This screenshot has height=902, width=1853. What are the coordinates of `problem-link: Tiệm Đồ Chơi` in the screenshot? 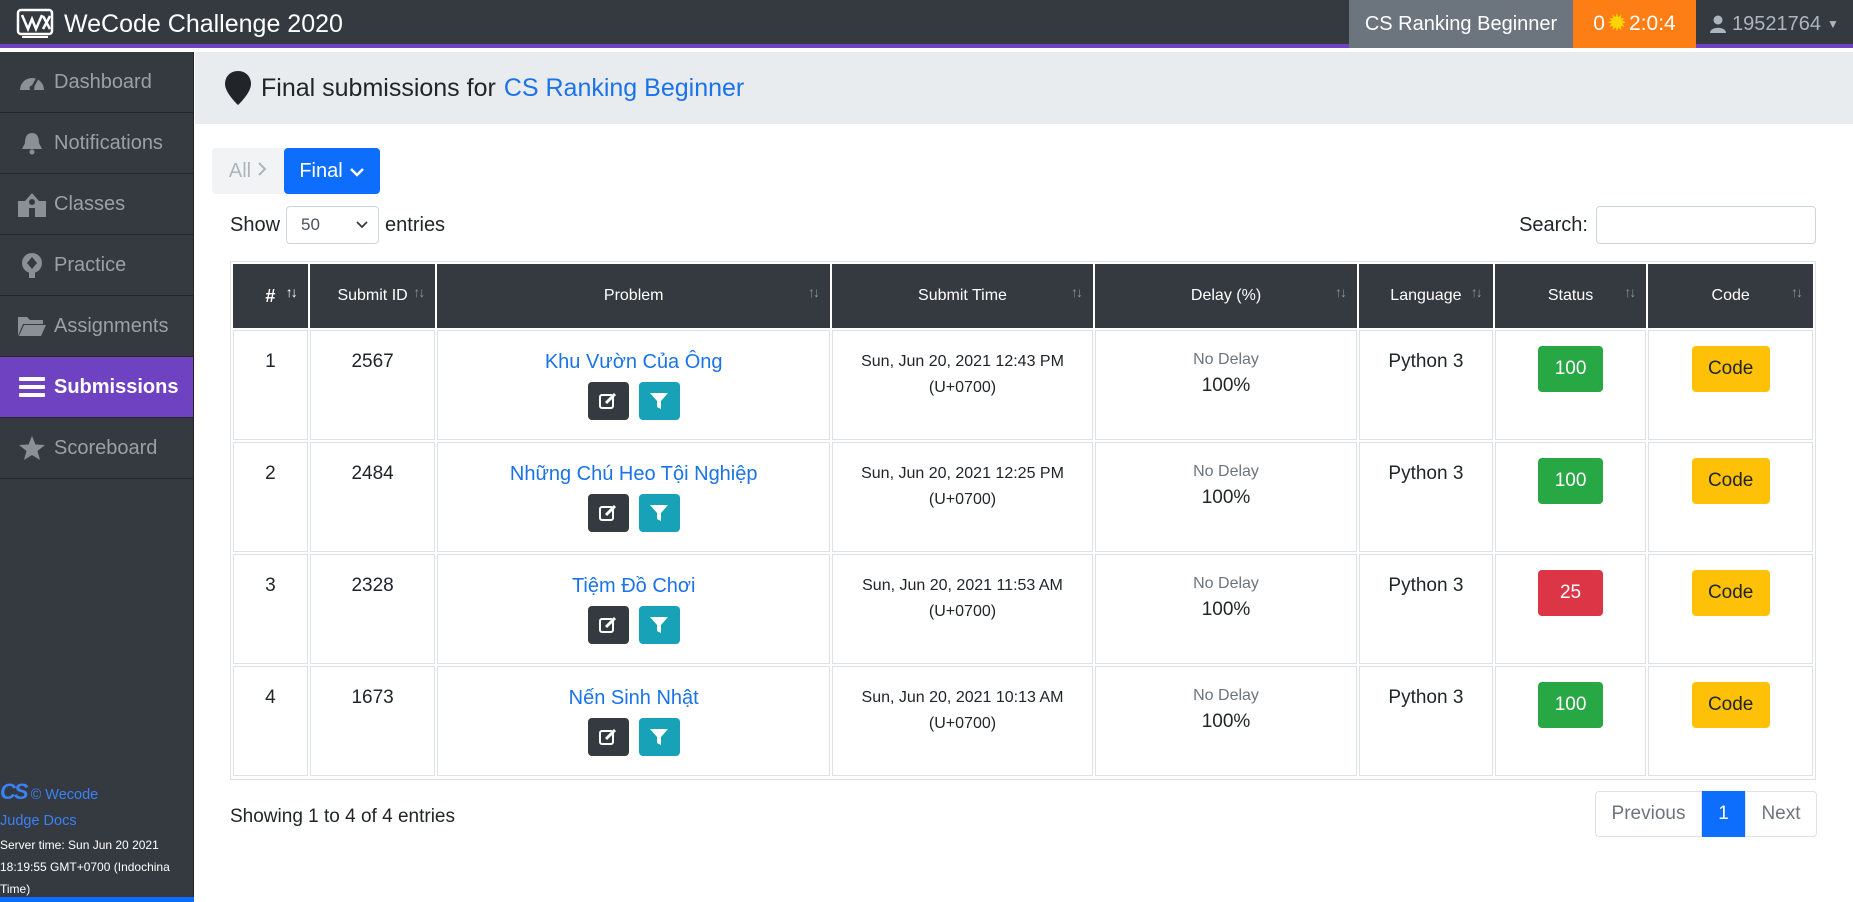 It's located at (634, 586).